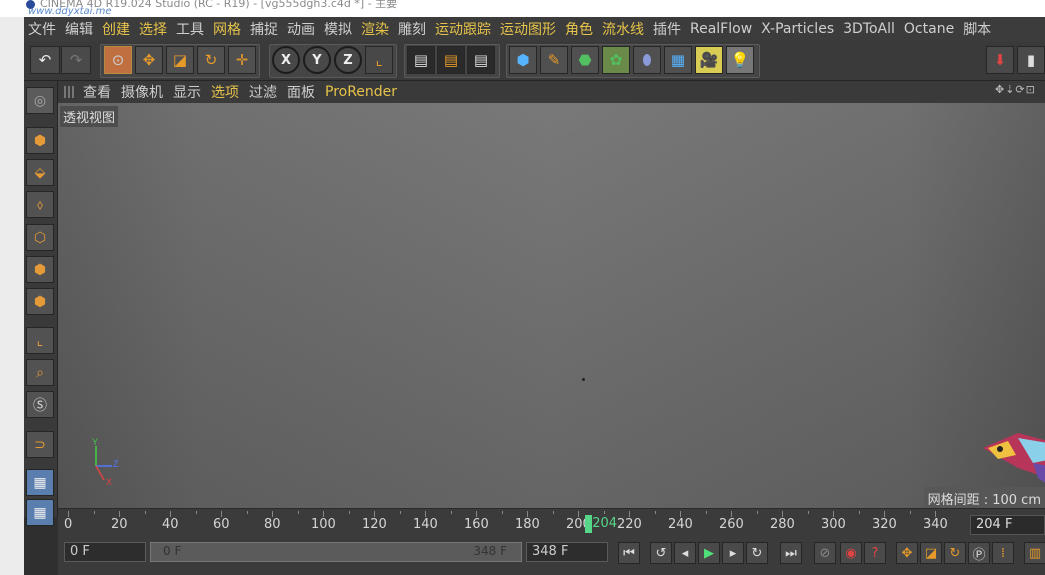 This screenshot has width=1045, height=575. I want to click on light-icon: 💡, so click(740, 60).